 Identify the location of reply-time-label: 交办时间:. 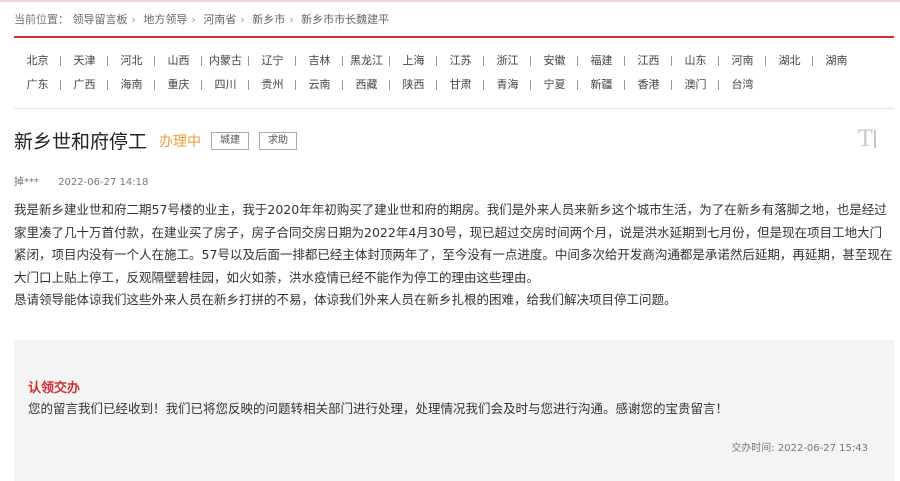
(753, 448).